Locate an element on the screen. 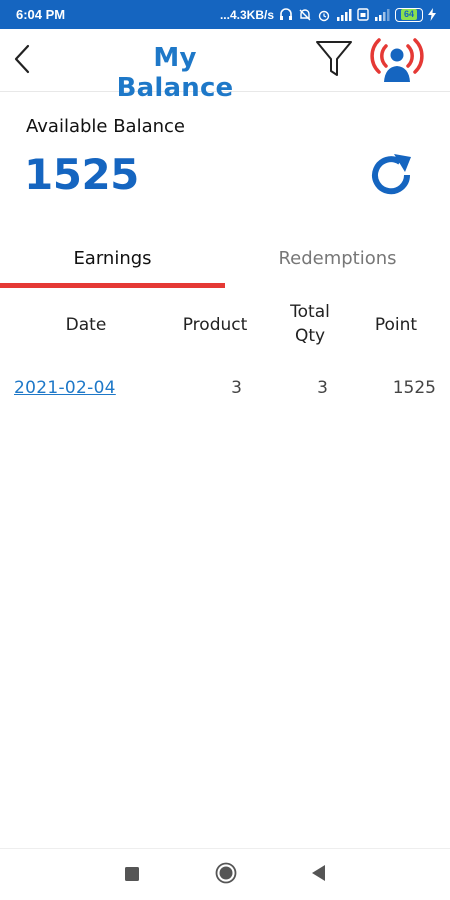 This screenshot has height=900, width=450. refresh-button is located at coordinates (392, 178).